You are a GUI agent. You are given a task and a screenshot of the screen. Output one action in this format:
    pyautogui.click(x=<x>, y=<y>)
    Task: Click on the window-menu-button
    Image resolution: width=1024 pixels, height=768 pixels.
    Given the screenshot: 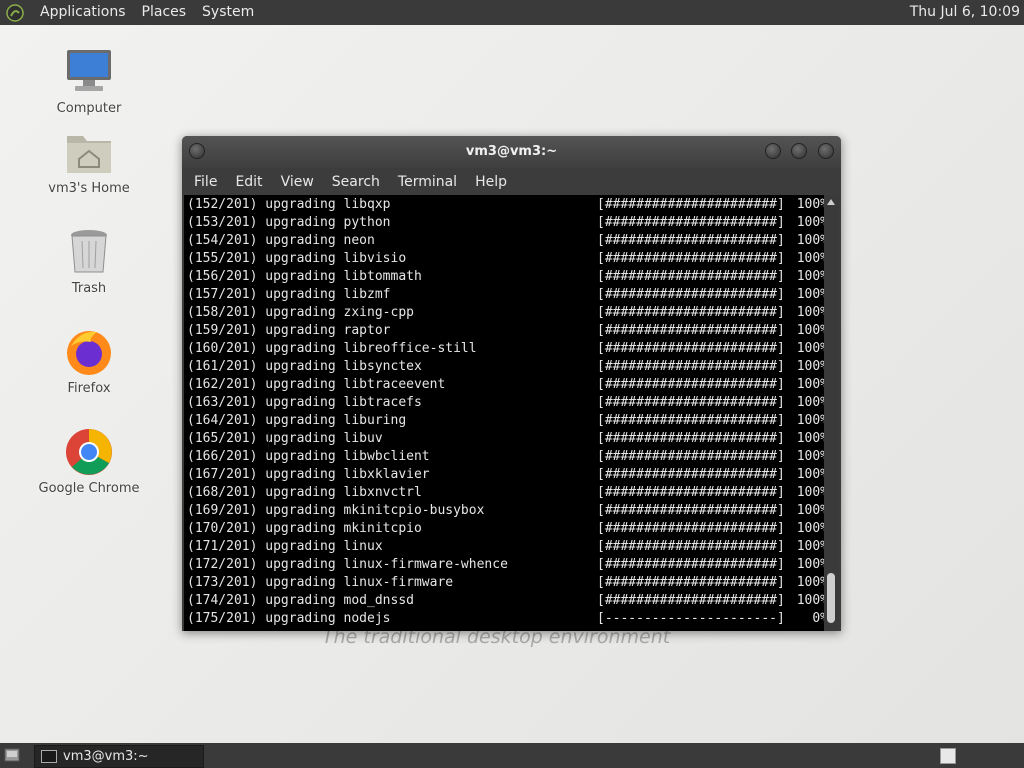 What is the action you would take?
    pyautogui.click(x=197, y=151)
    